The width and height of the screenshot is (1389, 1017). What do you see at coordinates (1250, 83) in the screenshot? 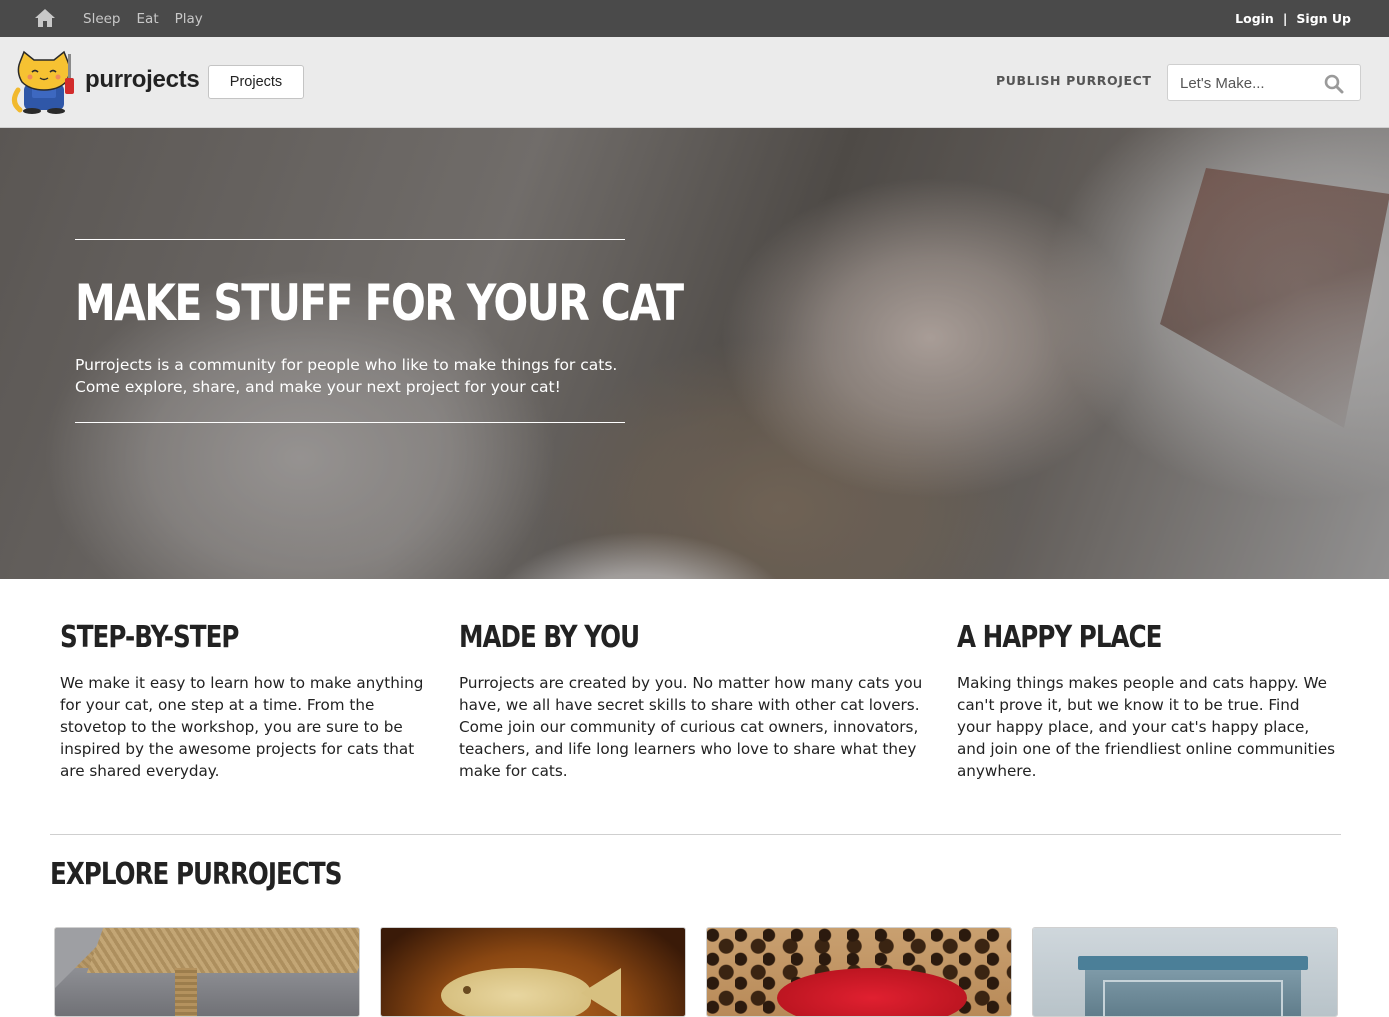
I see `search-input` at bounding box center [1250, 83].